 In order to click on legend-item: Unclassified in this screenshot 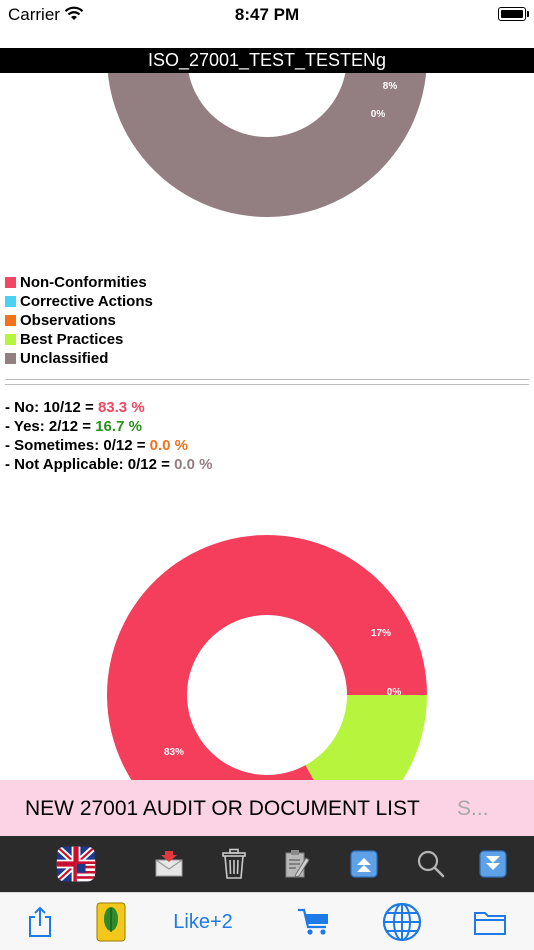, I will do `click(79, 358)`.